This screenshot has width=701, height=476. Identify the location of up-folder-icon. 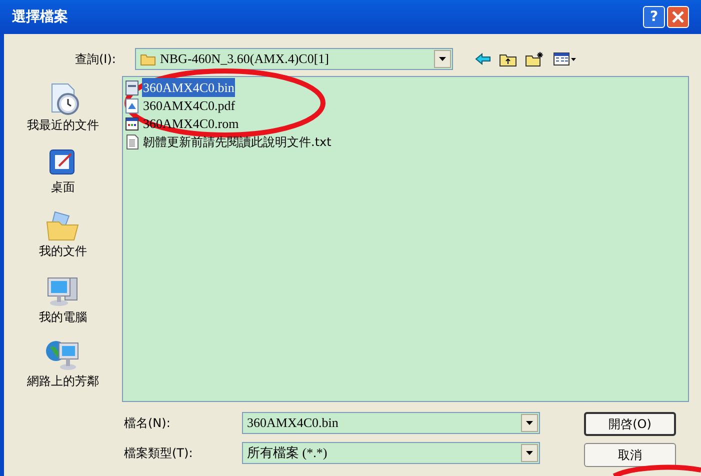
(508, 59).